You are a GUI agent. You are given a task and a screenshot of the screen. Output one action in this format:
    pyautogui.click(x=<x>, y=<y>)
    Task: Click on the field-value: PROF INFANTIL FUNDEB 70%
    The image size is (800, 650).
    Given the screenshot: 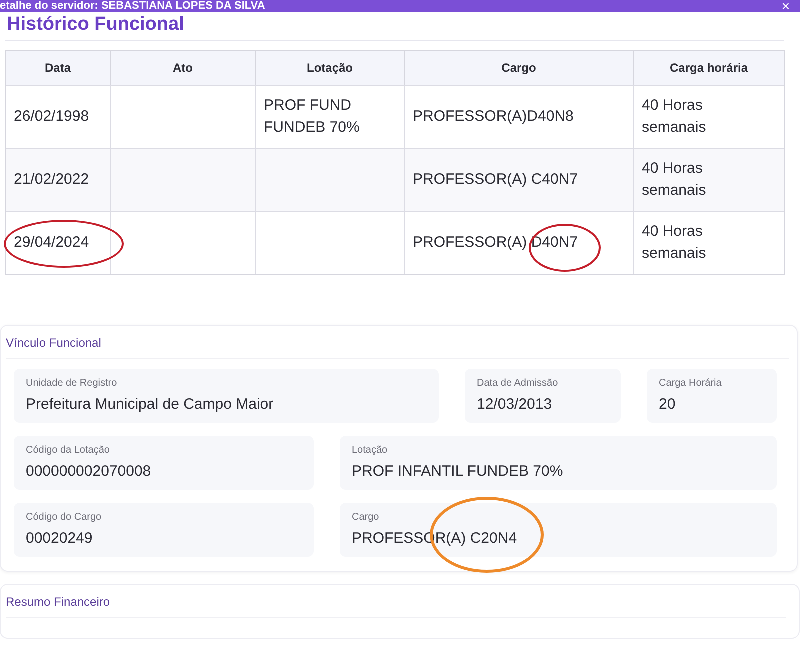 What is the action you would take?
    pyautogui.click(x=458, y=471)
    